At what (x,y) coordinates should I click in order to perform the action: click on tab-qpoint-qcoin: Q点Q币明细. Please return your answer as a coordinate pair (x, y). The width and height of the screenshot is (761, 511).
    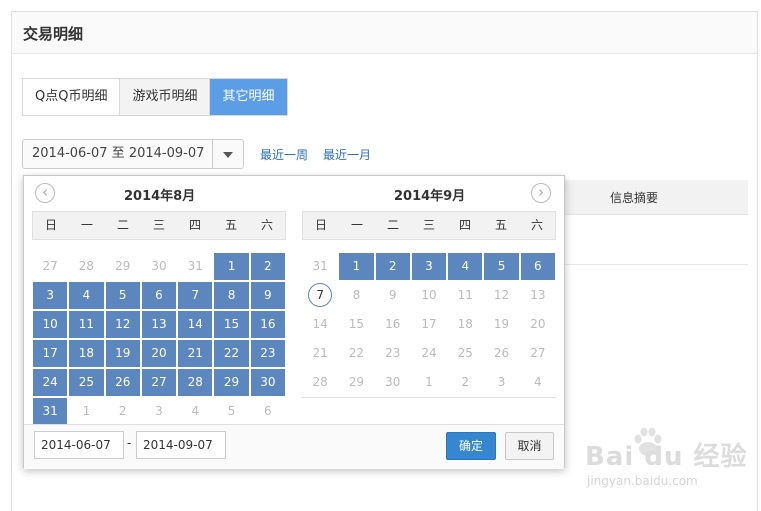
    Looking at the image, I should click on (72, 97).